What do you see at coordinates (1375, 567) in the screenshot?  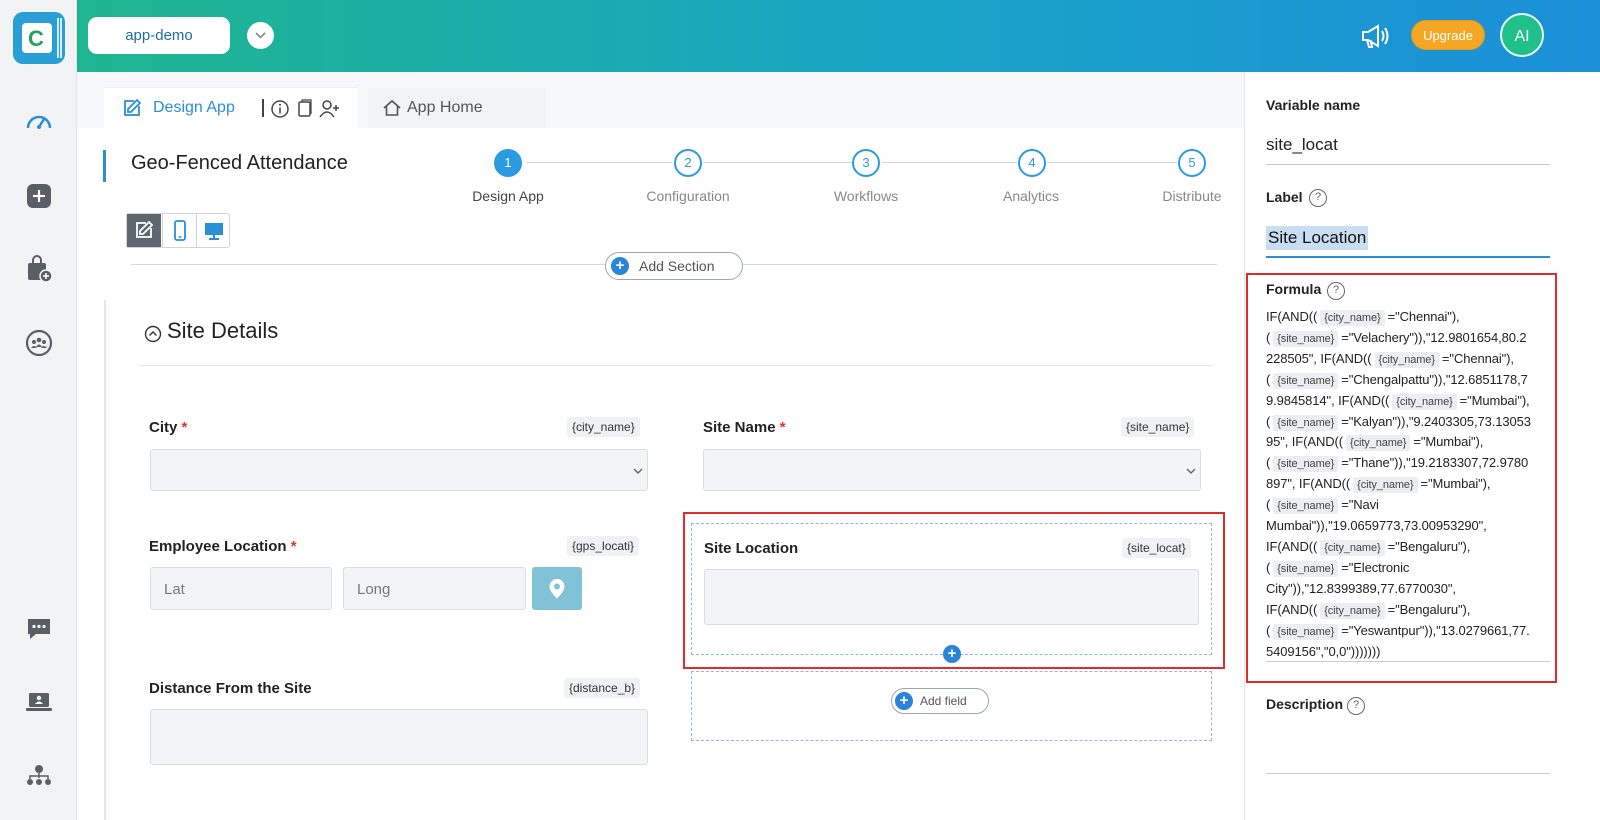 I see `formula-text: ="Electronic` at bounding box center [1375, 567].